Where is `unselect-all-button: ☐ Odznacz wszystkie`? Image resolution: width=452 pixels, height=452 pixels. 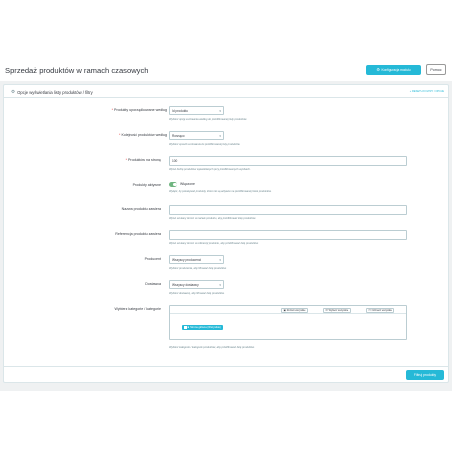 unselect-all-button: ☐ Odznacz wszystkie is located at coordinates (380, 310).